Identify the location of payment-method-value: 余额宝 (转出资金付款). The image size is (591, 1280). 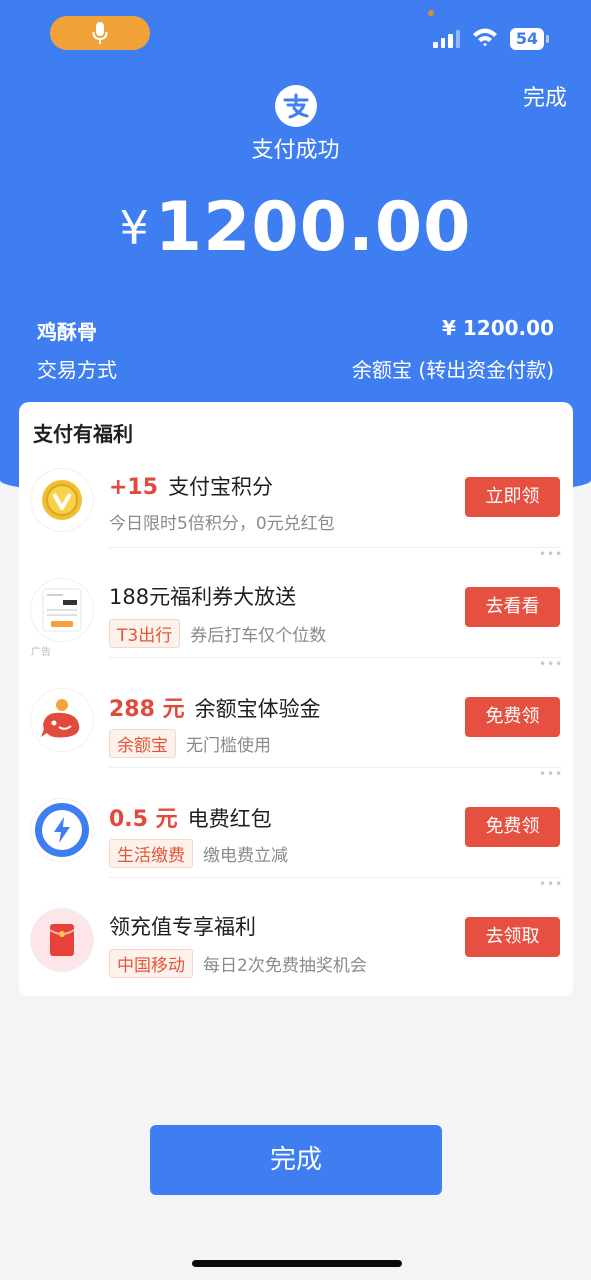
(453, 370).